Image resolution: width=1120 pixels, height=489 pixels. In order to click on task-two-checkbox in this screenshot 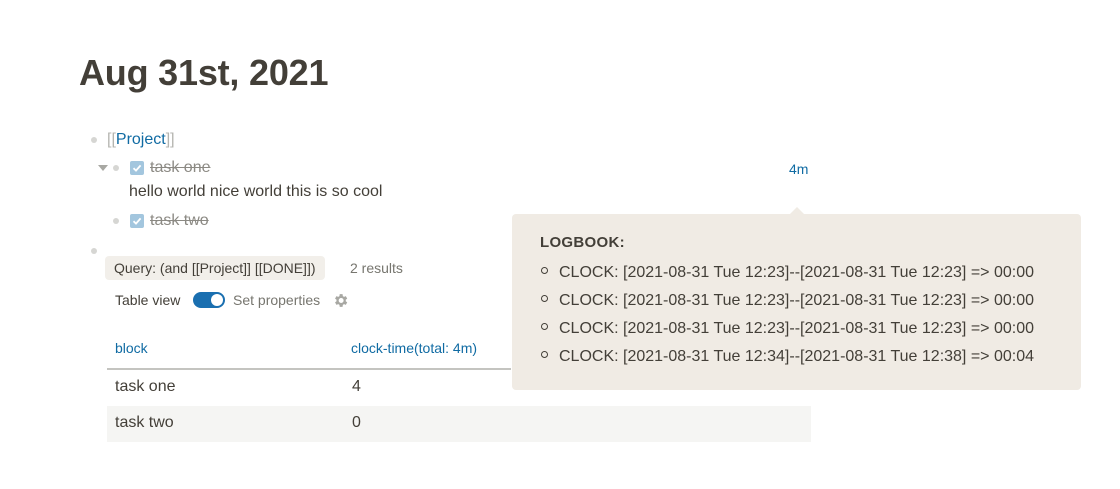, I will do `click(137, 221)`.